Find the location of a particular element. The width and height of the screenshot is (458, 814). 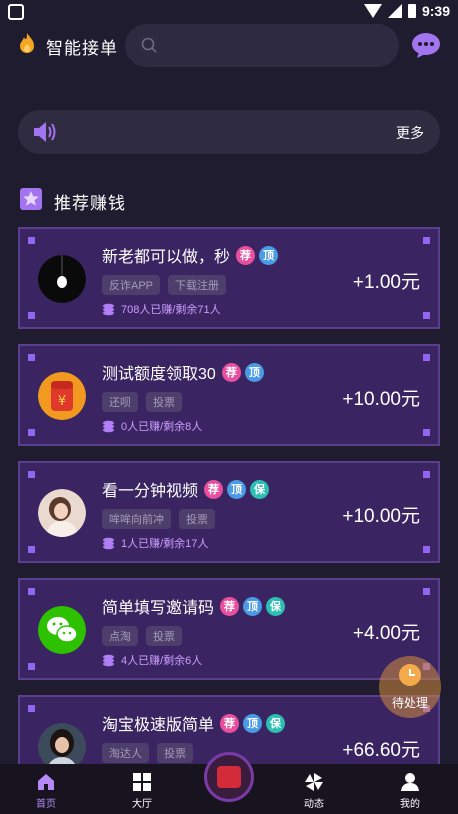

task-title: 淘宝极速版简单 is located at coordinates (158, 725).